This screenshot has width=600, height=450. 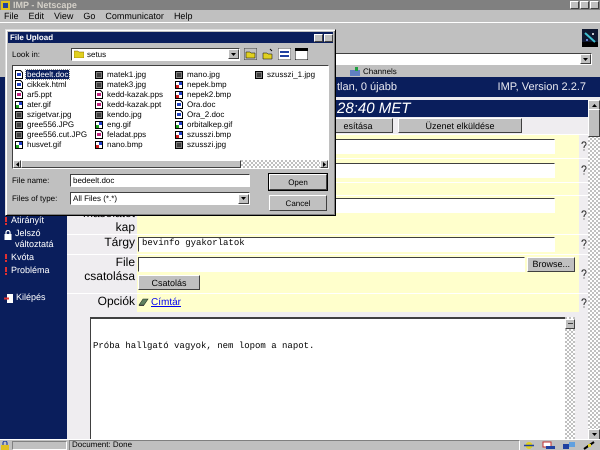 I want to click on menu-item: Help, so click(x=183, y=16).